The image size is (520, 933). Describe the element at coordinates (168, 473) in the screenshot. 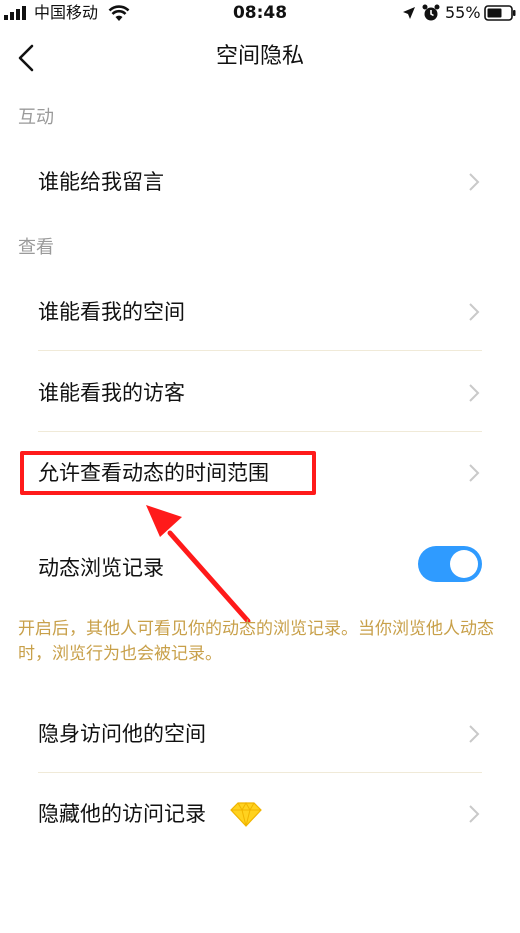

I see `annotation-highlight-box` at that location.